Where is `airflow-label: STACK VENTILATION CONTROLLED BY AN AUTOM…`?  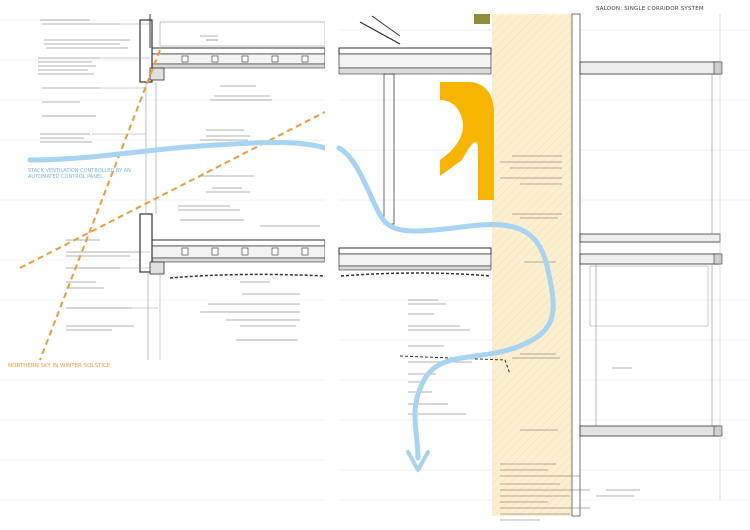
airflow-label: STACK VENTILATION CONTROLLED BY AN AUTOM… is located at coordinates (79, 174).